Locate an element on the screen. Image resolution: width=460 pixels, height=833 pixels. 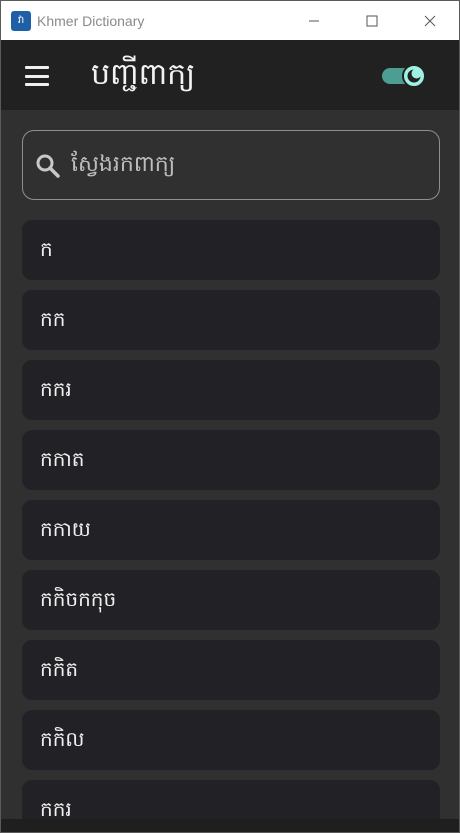
title-bar: វា Khmer Dictionary is located at coordinates (230, 20).